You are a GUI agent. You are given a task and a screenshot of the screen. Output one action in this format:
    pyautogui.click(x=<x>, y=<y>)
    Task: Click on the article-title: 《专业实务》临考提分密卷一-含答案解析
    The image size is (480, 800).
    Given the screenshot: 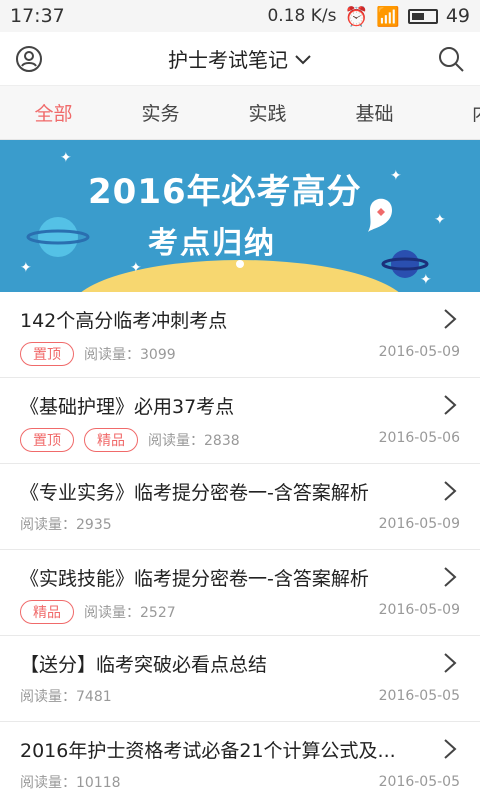 What is the action you would take?
    pyautogui.click(x=194, y=493)
    